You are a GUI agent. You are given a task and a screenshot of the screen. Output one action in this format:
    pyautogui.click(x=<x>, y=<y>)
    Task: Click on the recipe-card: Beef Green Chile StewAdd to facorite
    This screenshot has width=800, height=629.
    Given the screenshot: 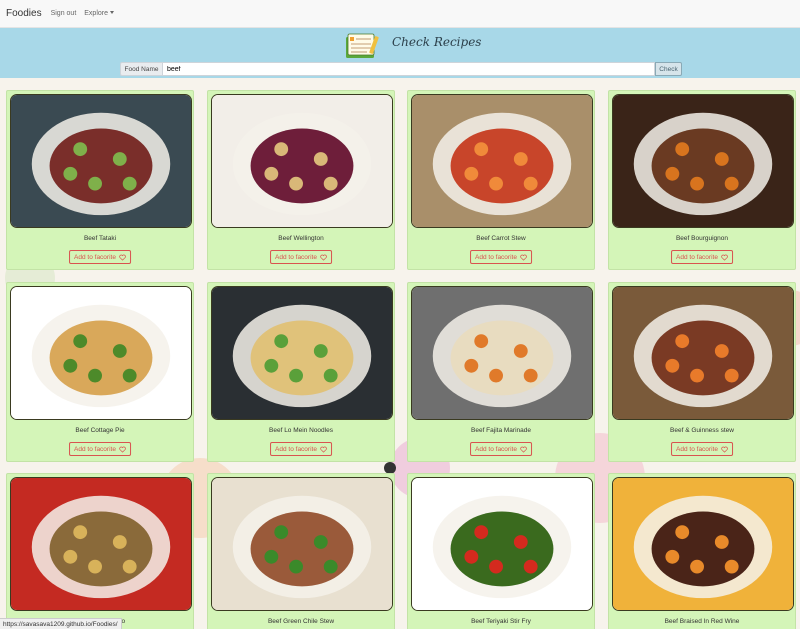 What is the action you would take?
    pyautogui.click(x=301, y=551)
    